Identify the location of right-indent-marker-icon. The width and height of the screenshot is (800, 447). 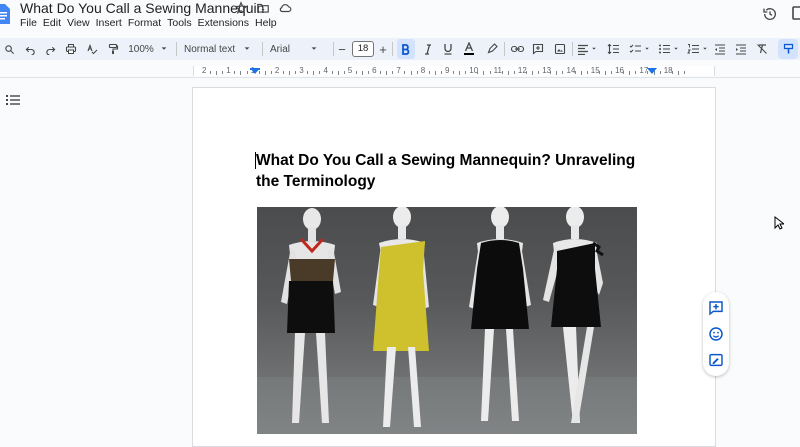
(652, 72).